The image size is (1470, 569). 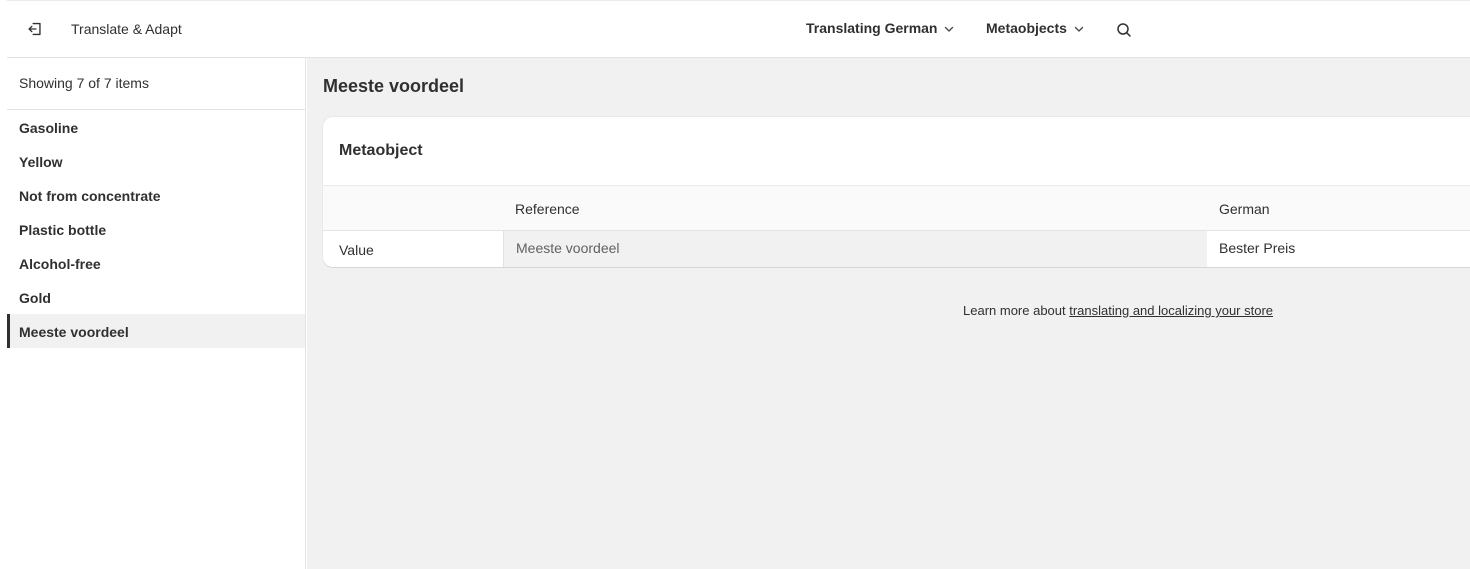 I want to click on window-edge, so click(x=3, y=284).